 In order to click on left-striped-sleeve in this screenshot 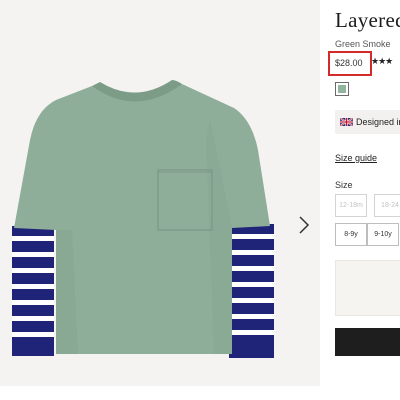, I will do `click(33, 291)`.